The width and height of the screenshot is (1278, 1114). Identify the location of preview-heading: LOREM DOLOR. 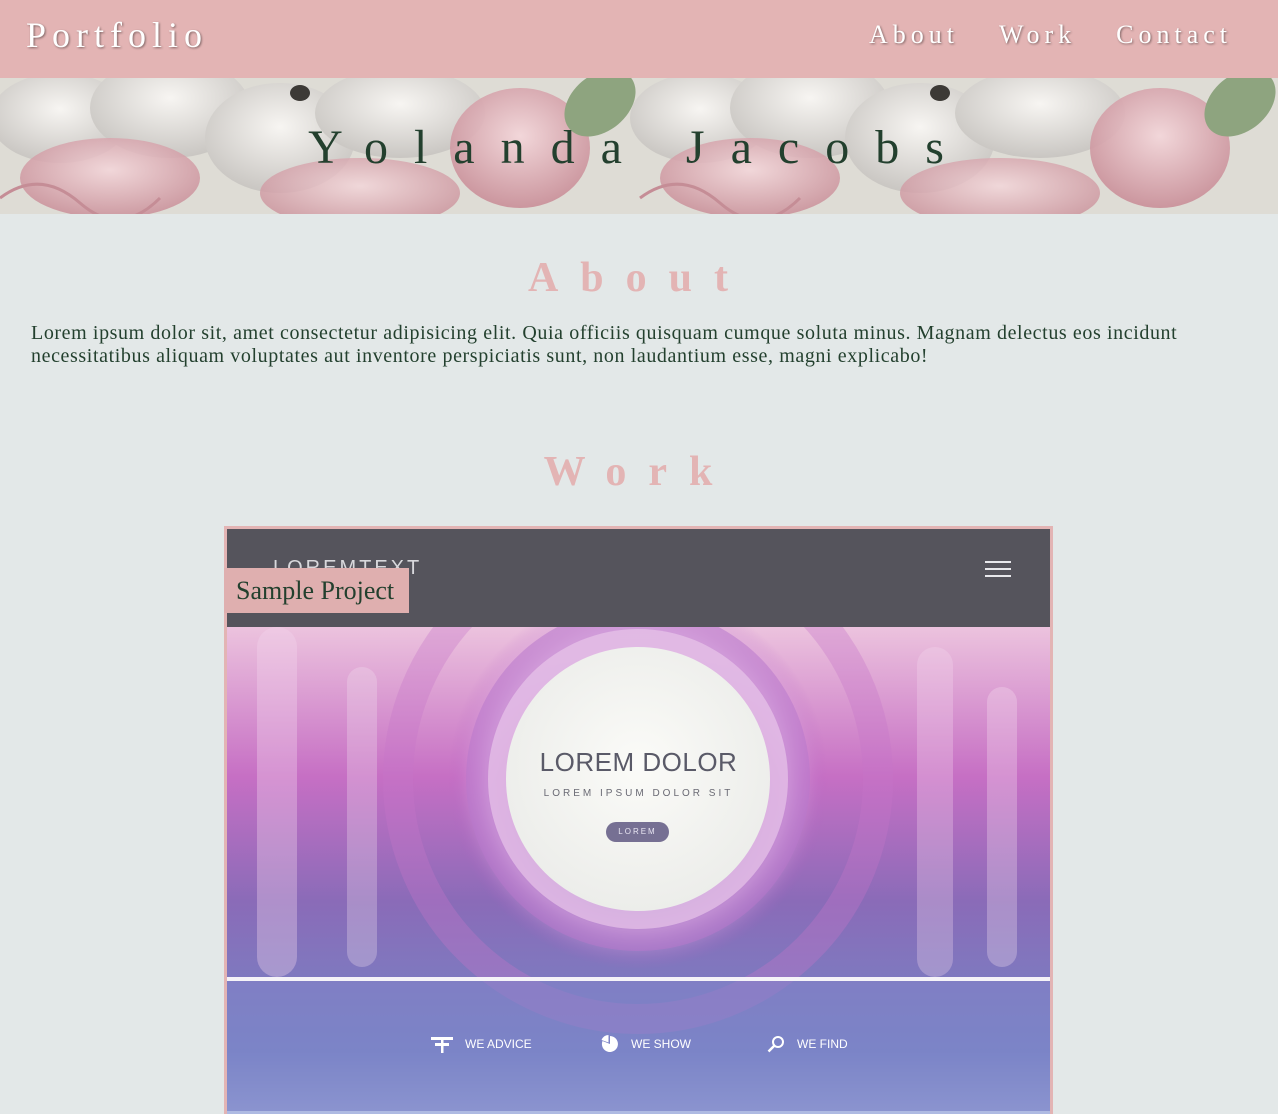
(638, 762).